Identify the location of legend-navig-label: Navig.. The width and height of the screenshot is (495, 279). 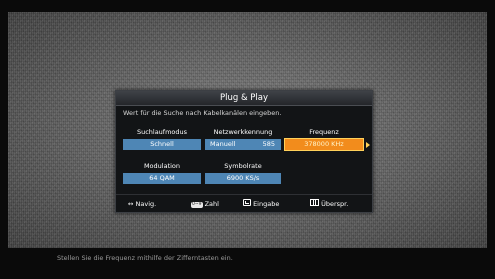
(146, 204).